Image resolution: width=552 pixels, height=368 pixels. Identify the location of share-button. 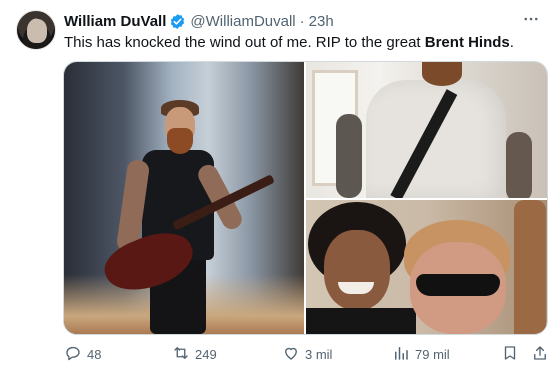
(540, 354).